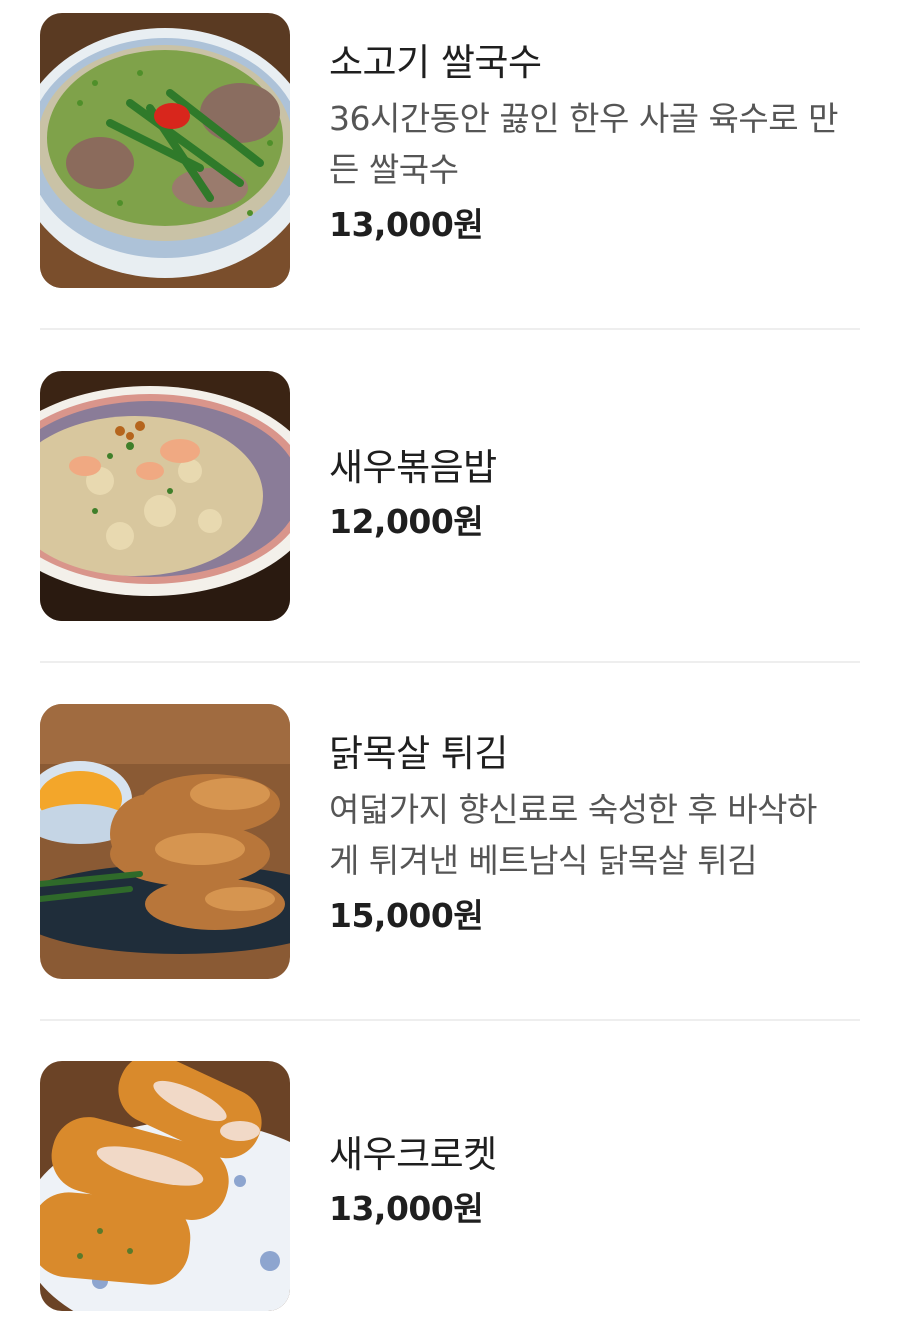  What do you see at coordinates (406, 915) in the screenshot?
I see `menu-item-price: 15,000원` at bounding box center [406, 915].